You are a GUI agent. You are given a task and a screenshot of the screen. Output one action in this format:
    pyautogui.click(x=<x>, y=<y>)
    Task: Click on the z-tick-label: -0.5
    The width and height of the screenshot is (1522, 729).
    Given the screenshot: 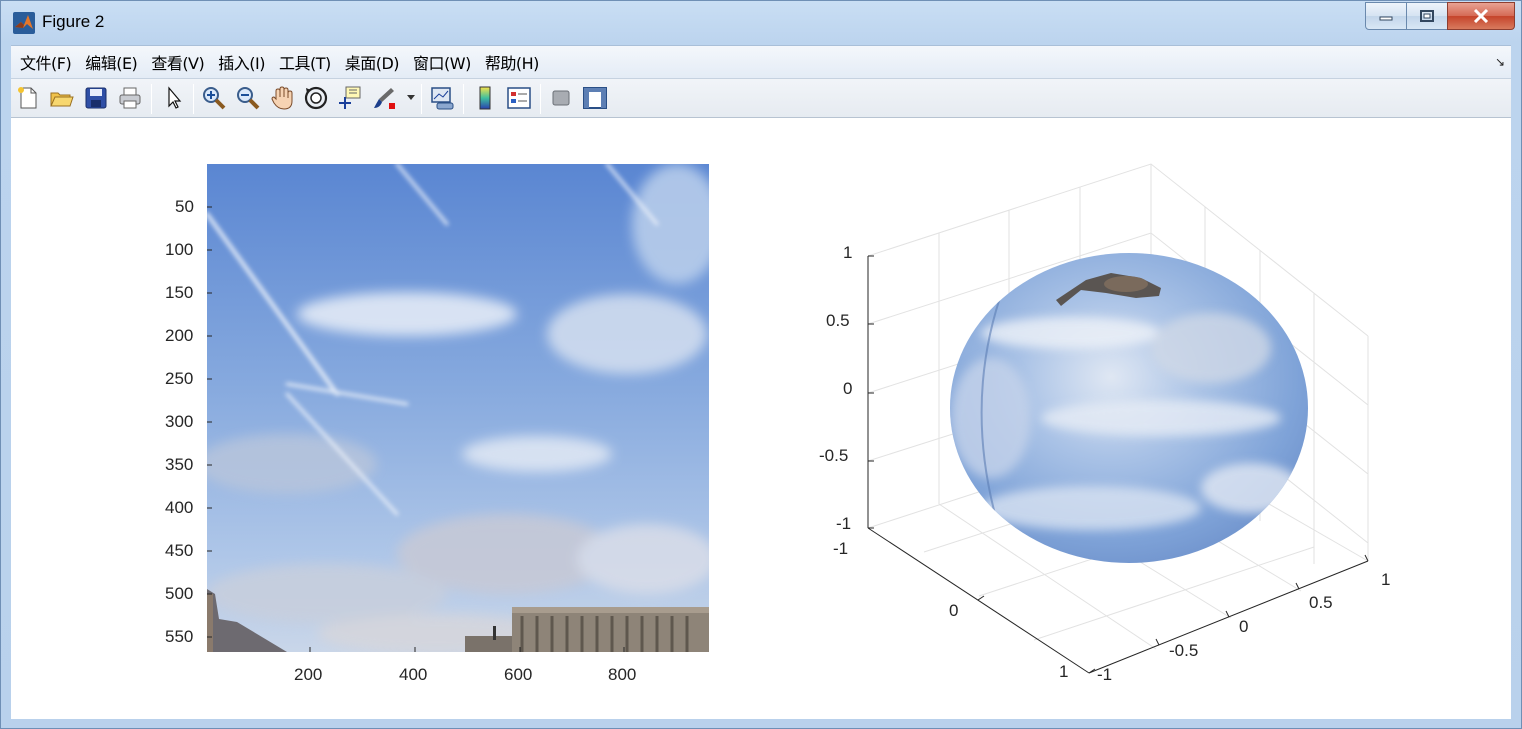 What is the action you would take?
    pyautogui.click(x=834, y=455)
    